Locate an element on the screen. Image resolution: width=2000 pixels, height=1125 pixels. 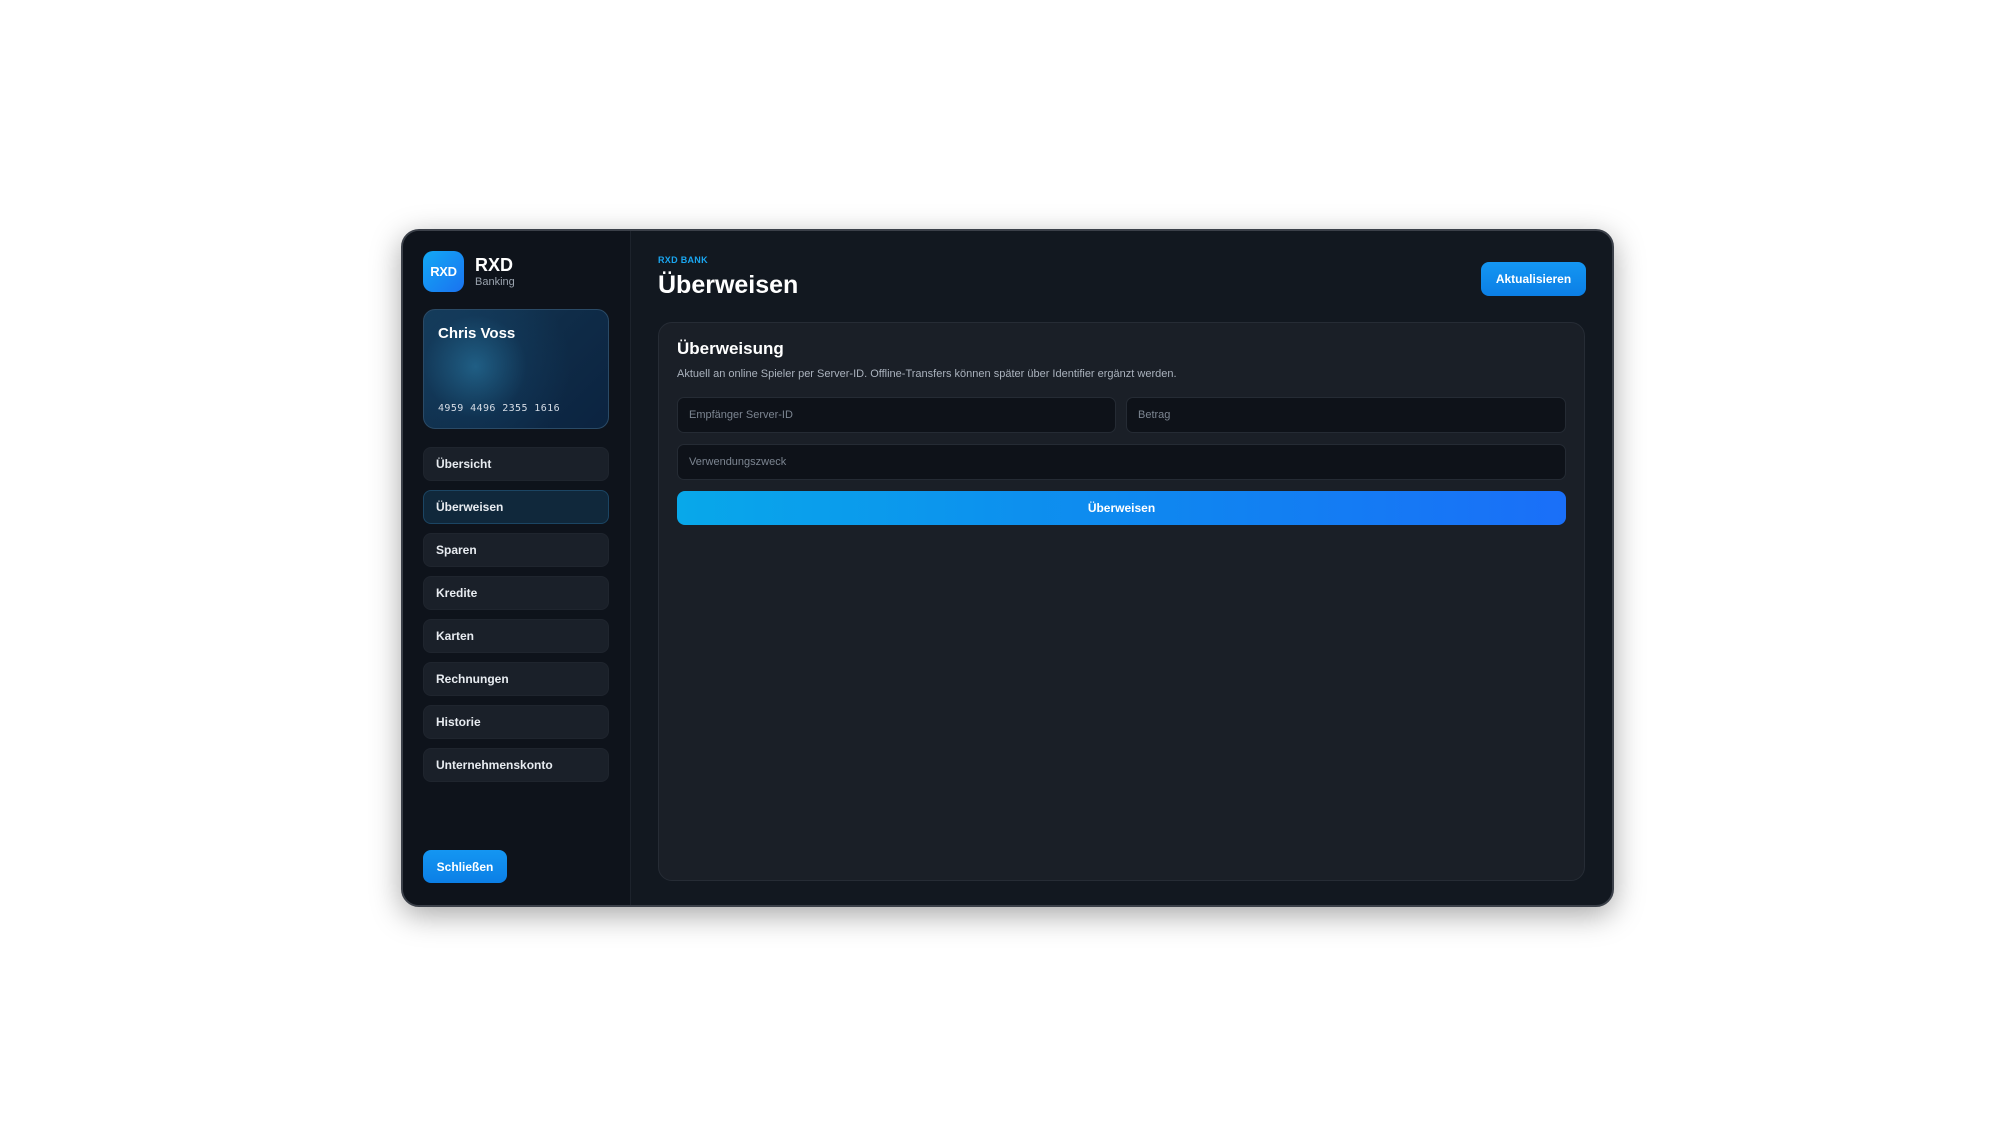
sidebar-item-historie: Historie is located at coordinates (516, 722).